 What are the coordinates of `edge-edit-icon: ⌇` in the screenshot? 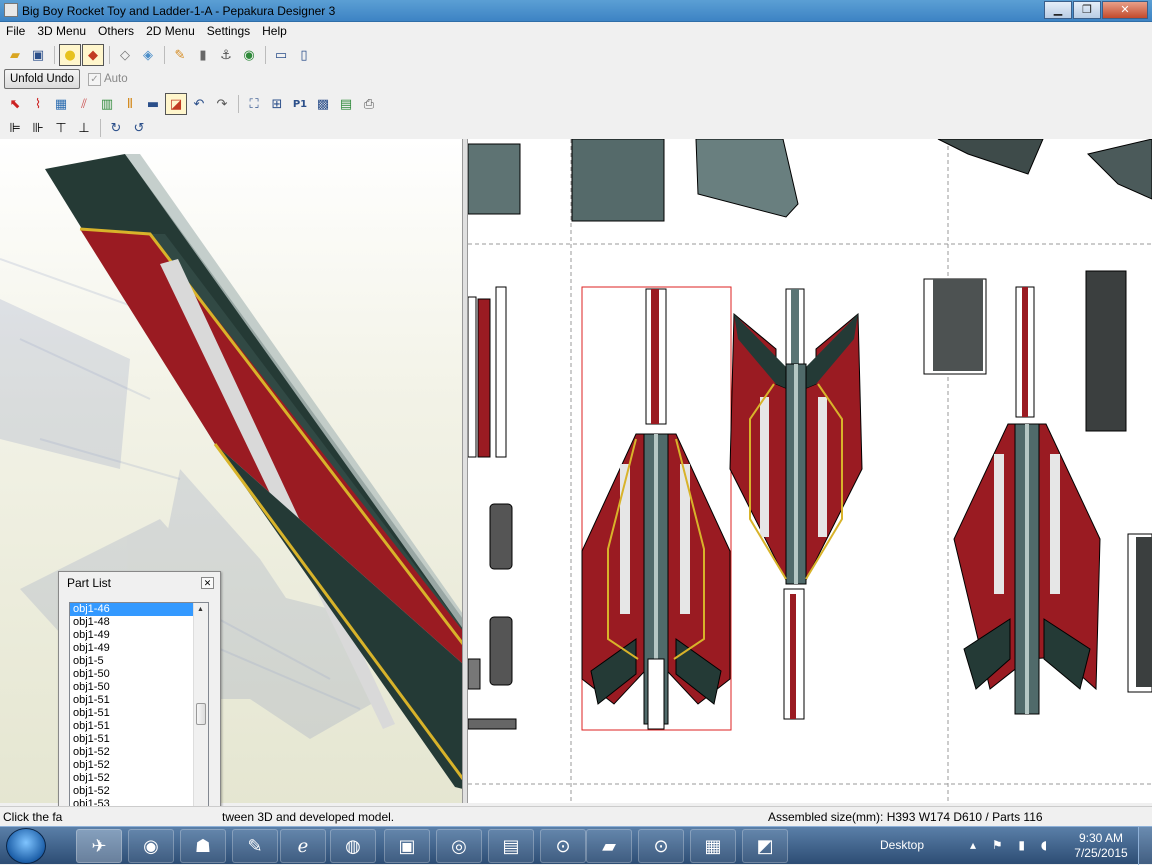 It's located at (38, 104).